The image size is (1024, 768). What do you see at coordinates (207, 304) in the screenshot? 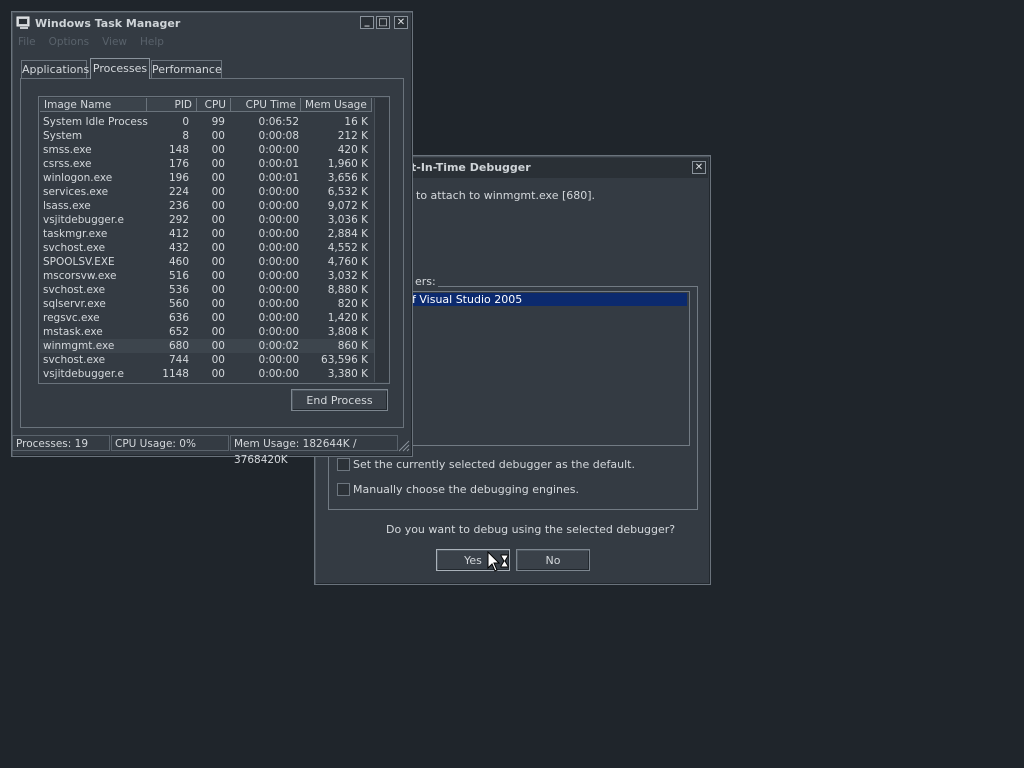
I see `table-row: sqlservr.exe 560 00 0:00:00 820 K` at bounding box center [207, 304].